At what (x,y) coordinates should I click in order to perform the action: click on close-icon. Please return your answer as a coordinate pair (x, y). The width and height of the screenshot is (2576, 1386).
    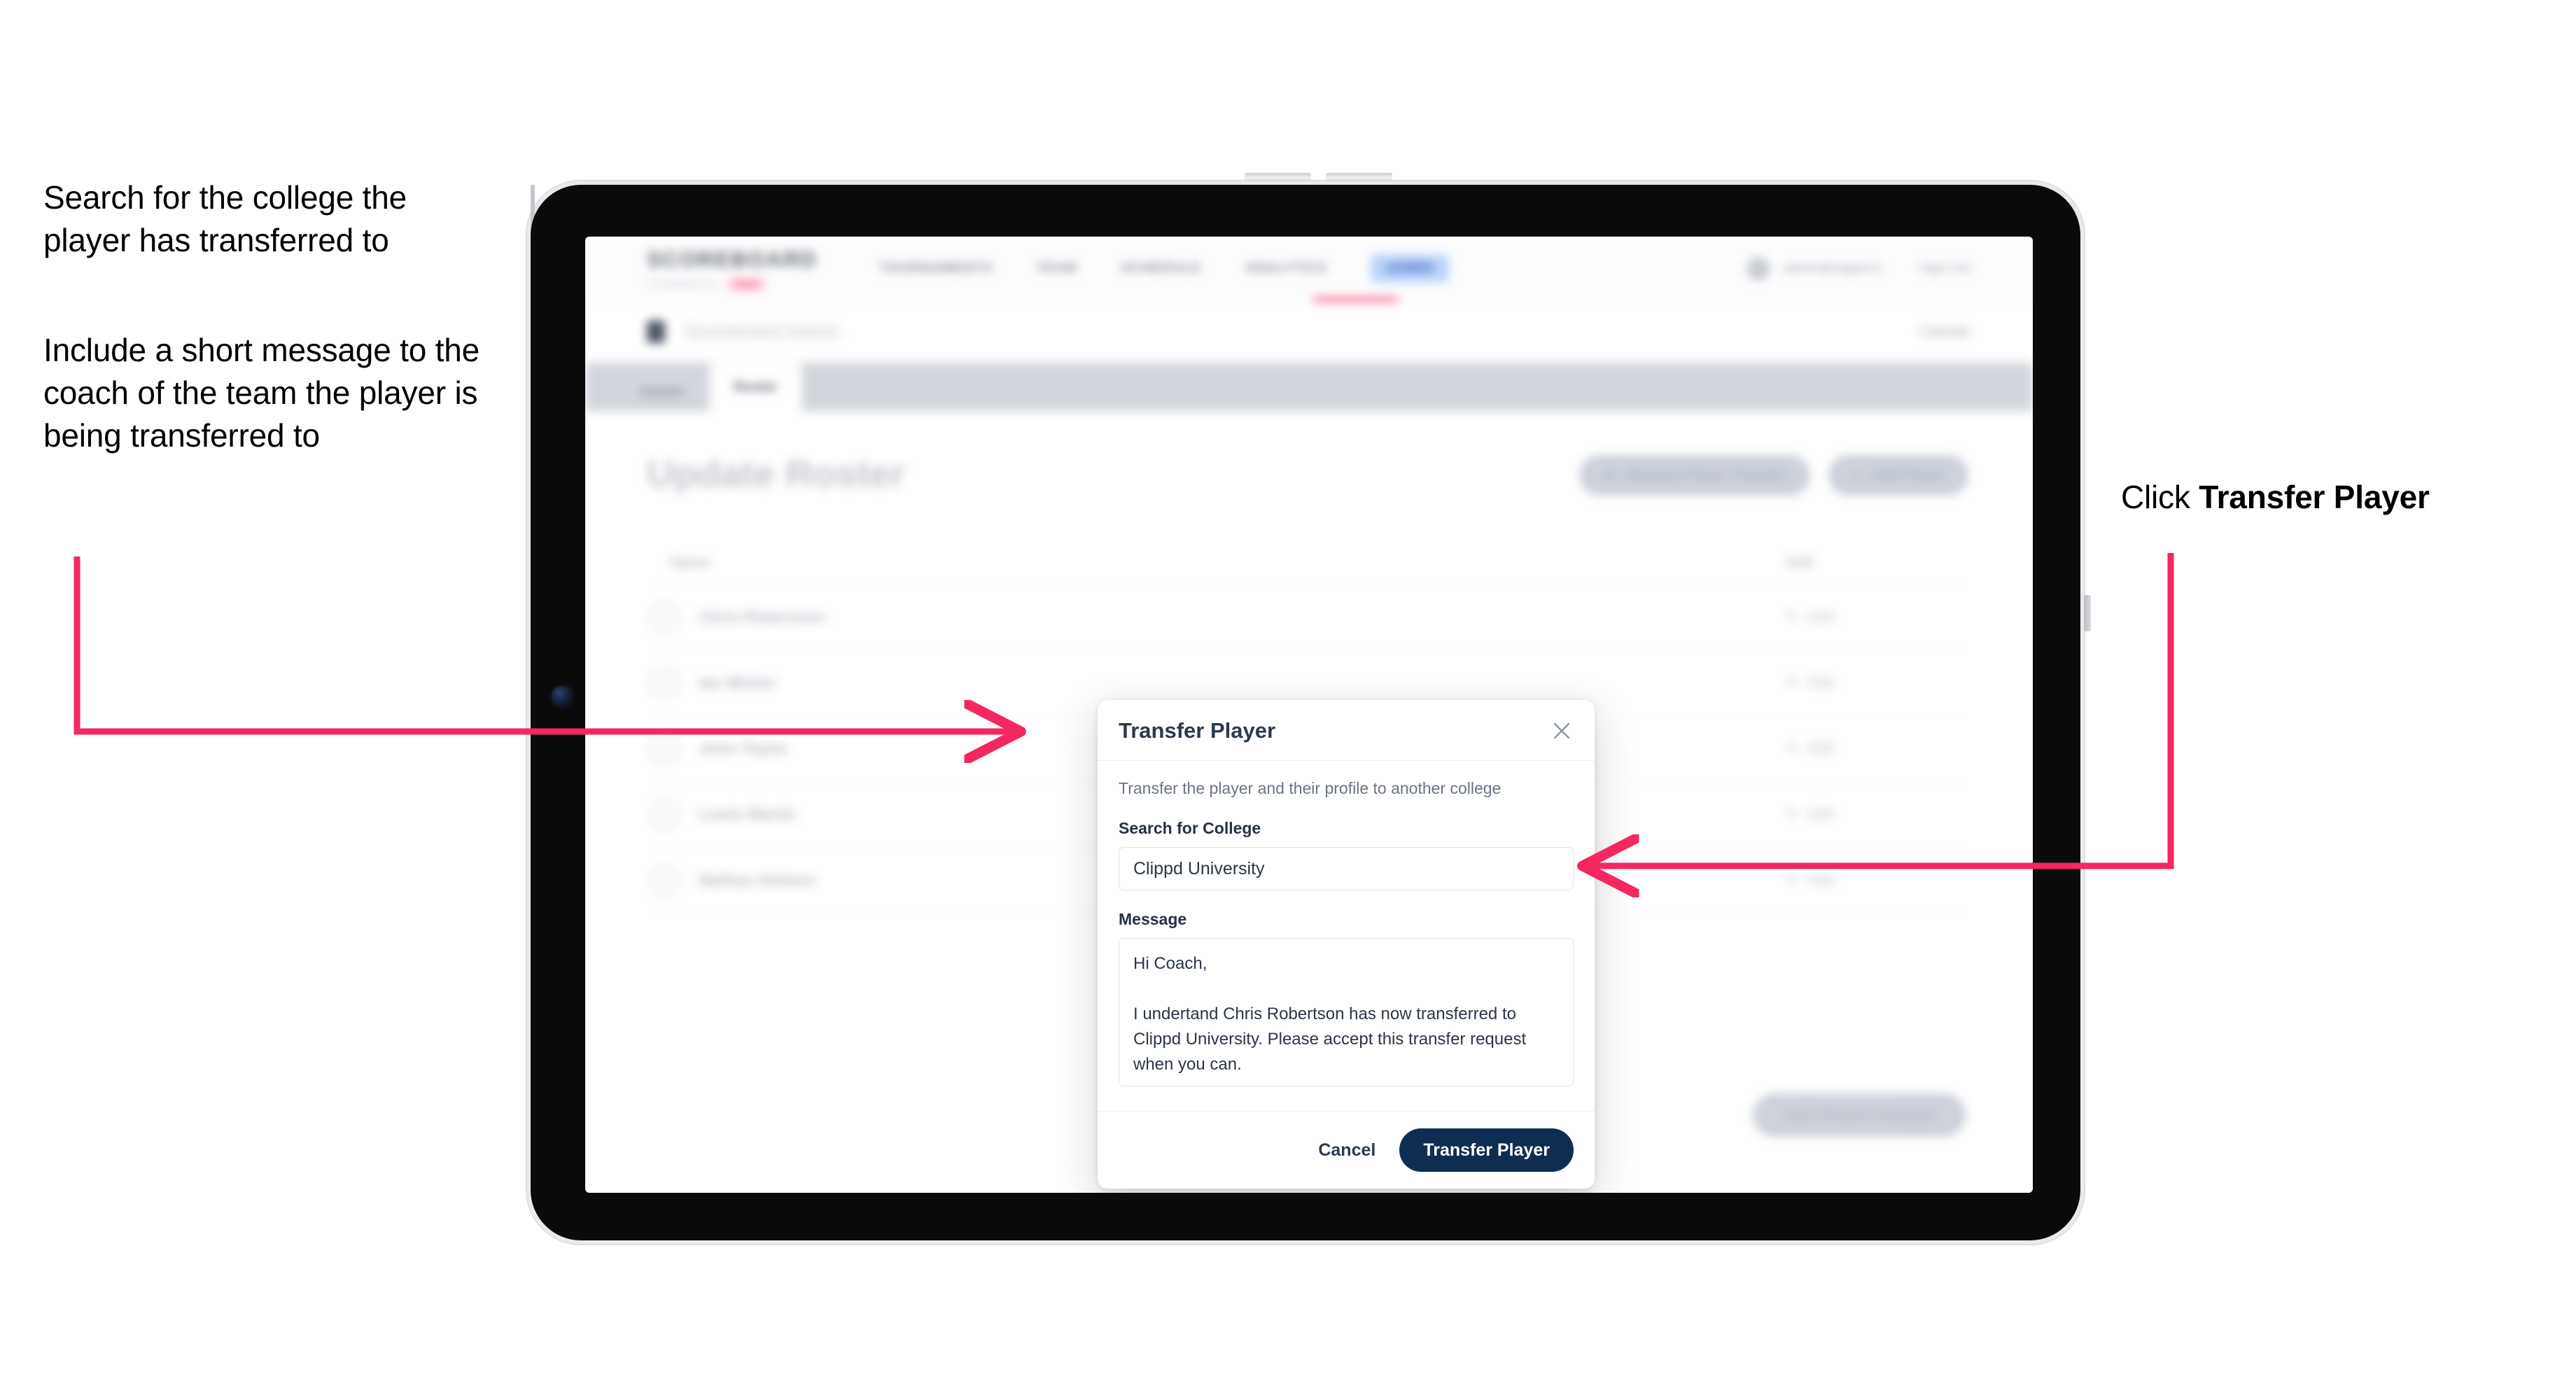
    Looking at the image, I should click on (1562, 731).